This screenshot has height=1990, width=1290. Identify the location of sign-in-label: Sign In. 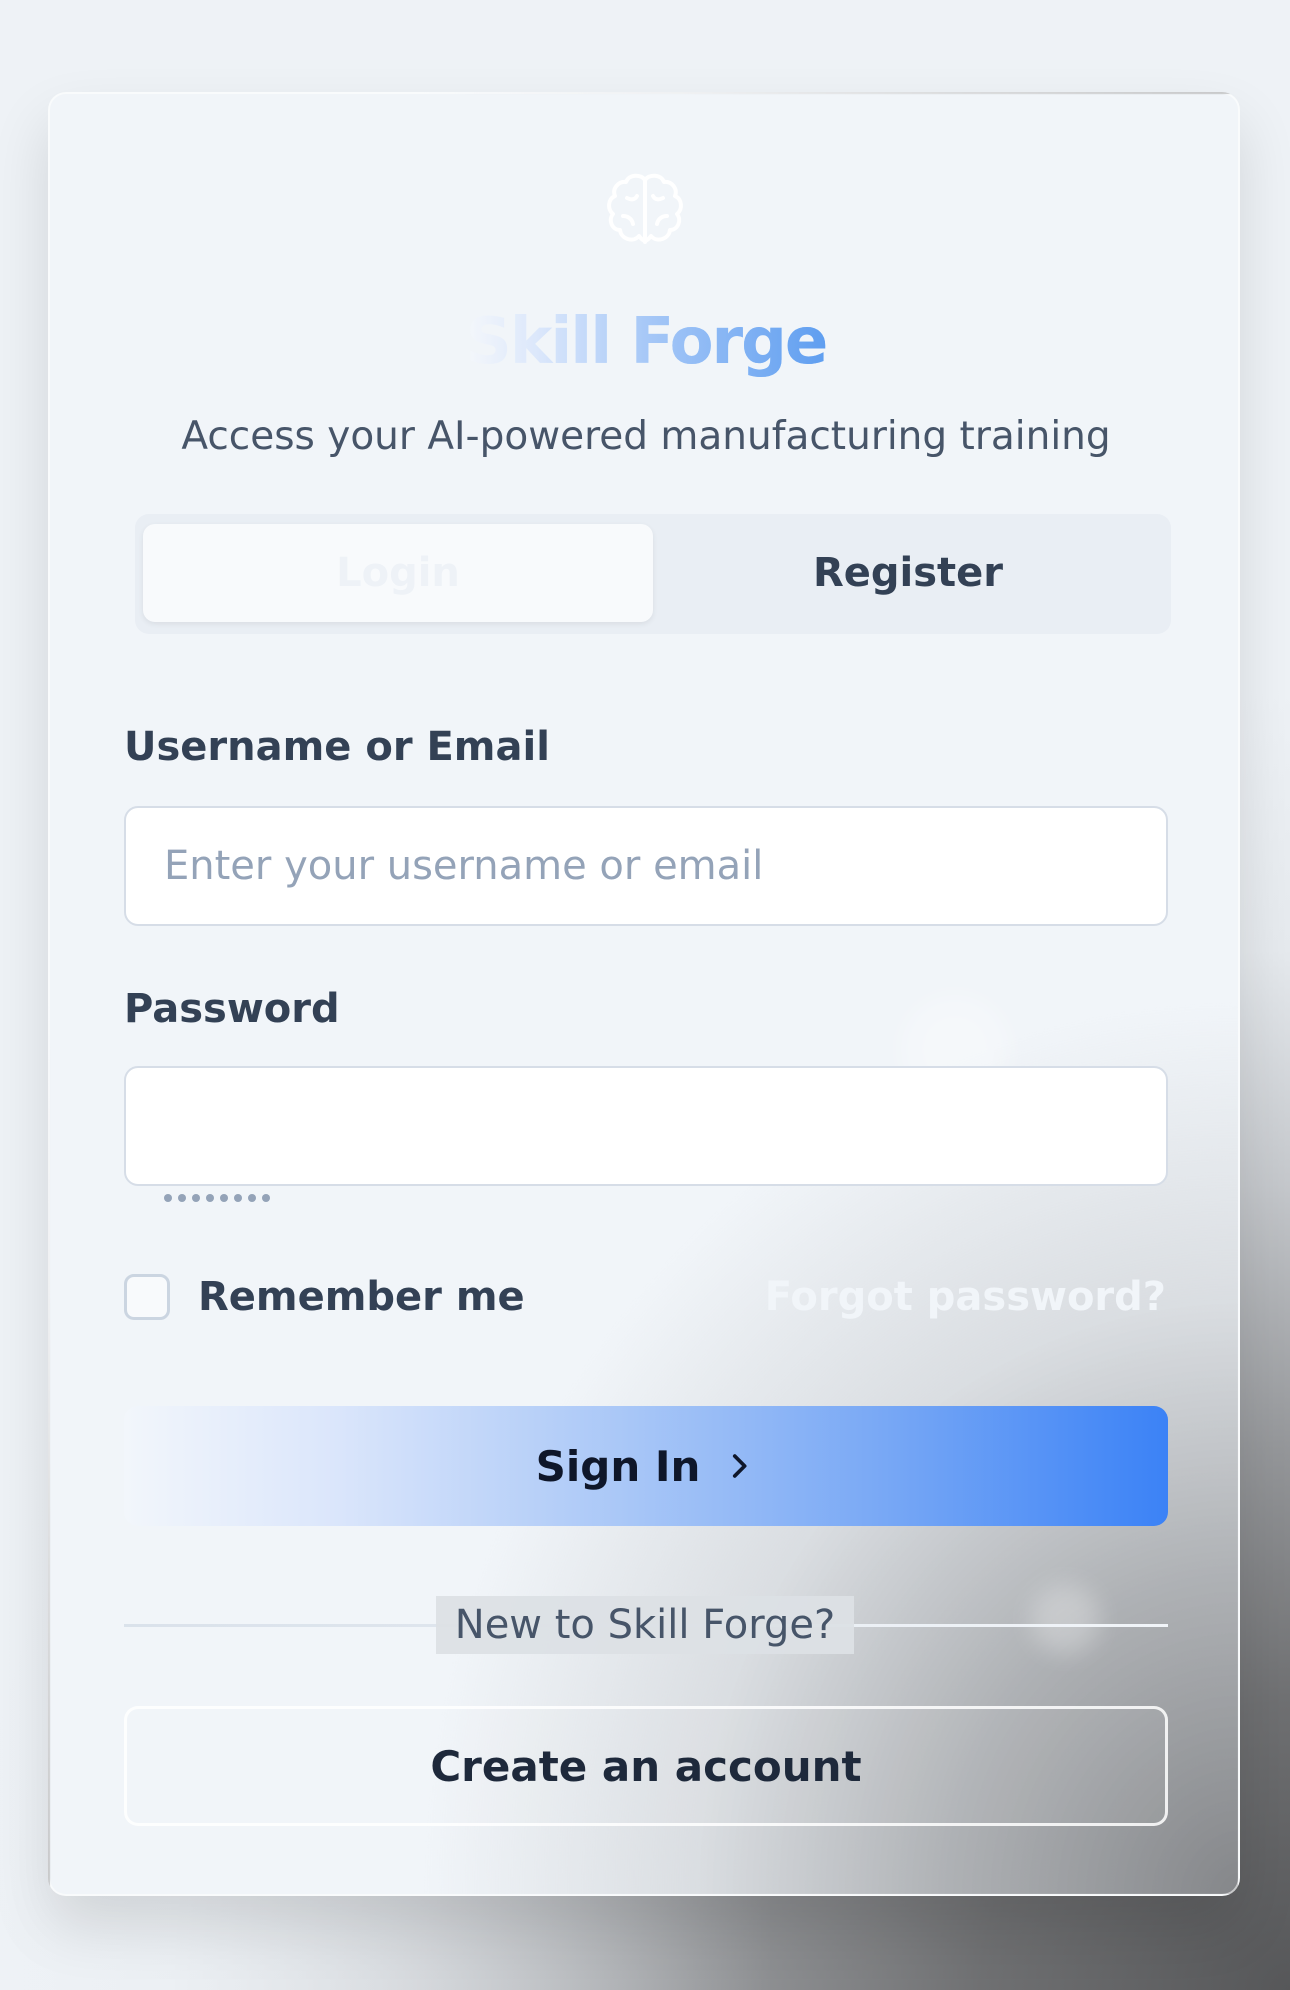
(618, 1466).